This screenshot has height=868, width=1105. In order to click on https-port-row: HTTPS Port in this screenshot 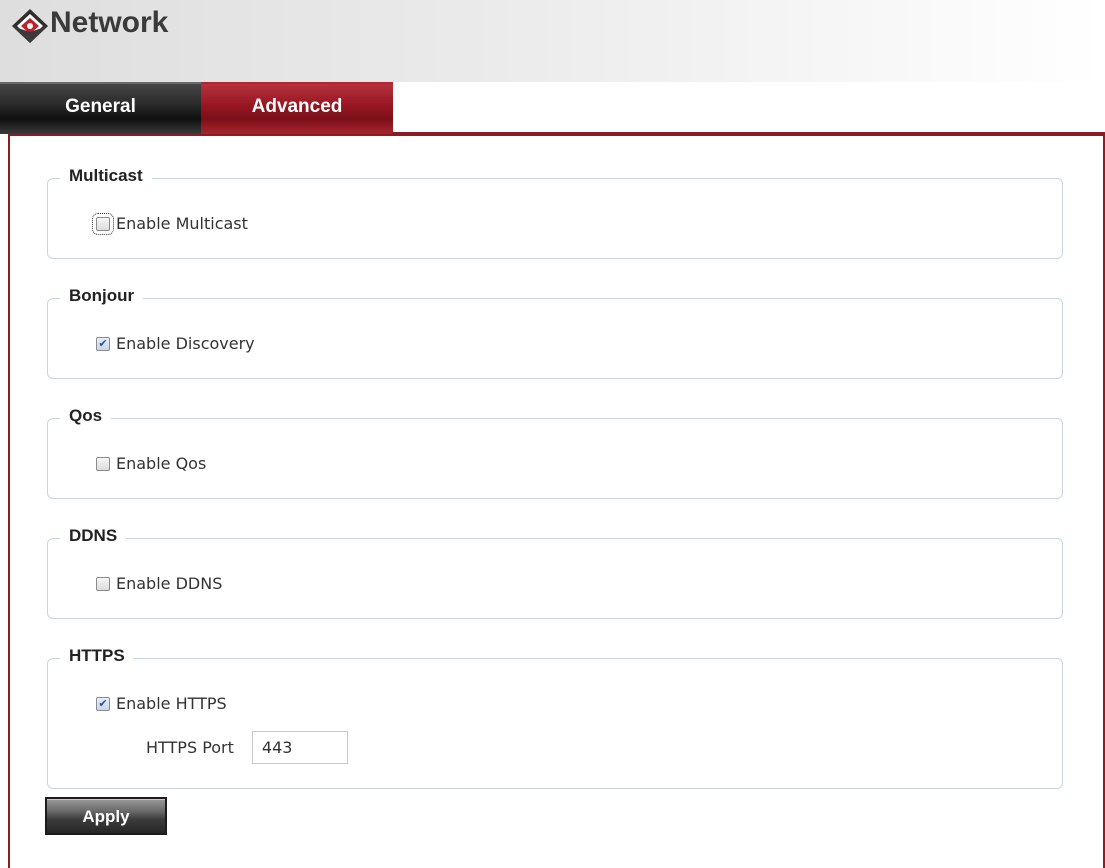, I will do `click(247, 747)`.